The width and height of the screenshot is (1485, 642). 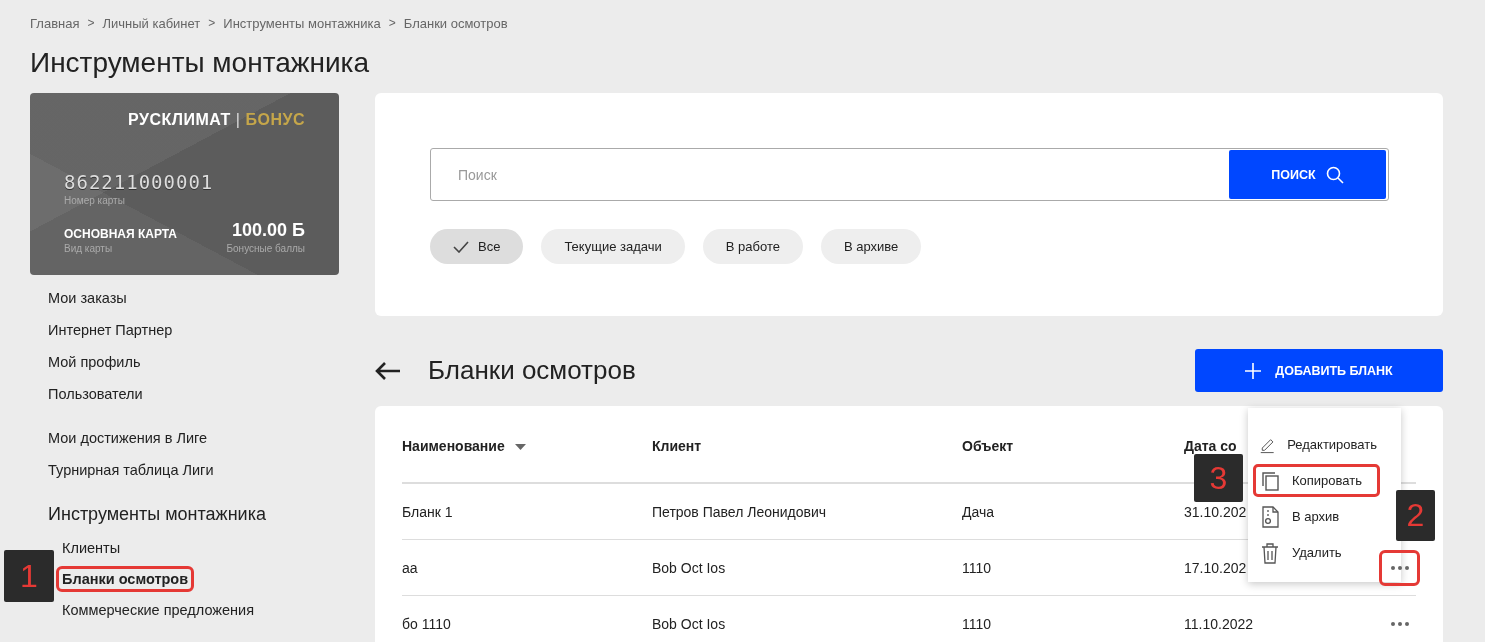 I want to click on sidebar-item: Мои заказы, so click(x=87, y=298).